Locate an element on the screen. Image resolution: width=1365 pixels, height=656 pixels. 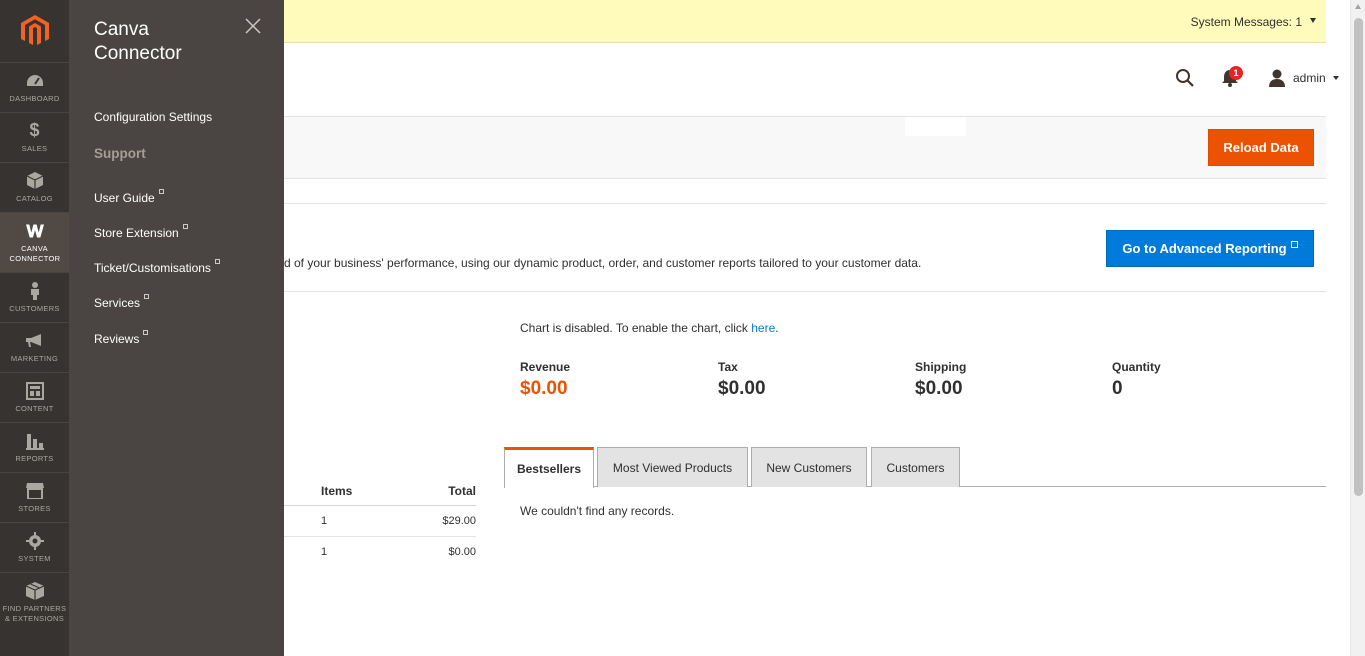
admin-user-menu: admin is located at coordinates (1309, 78).